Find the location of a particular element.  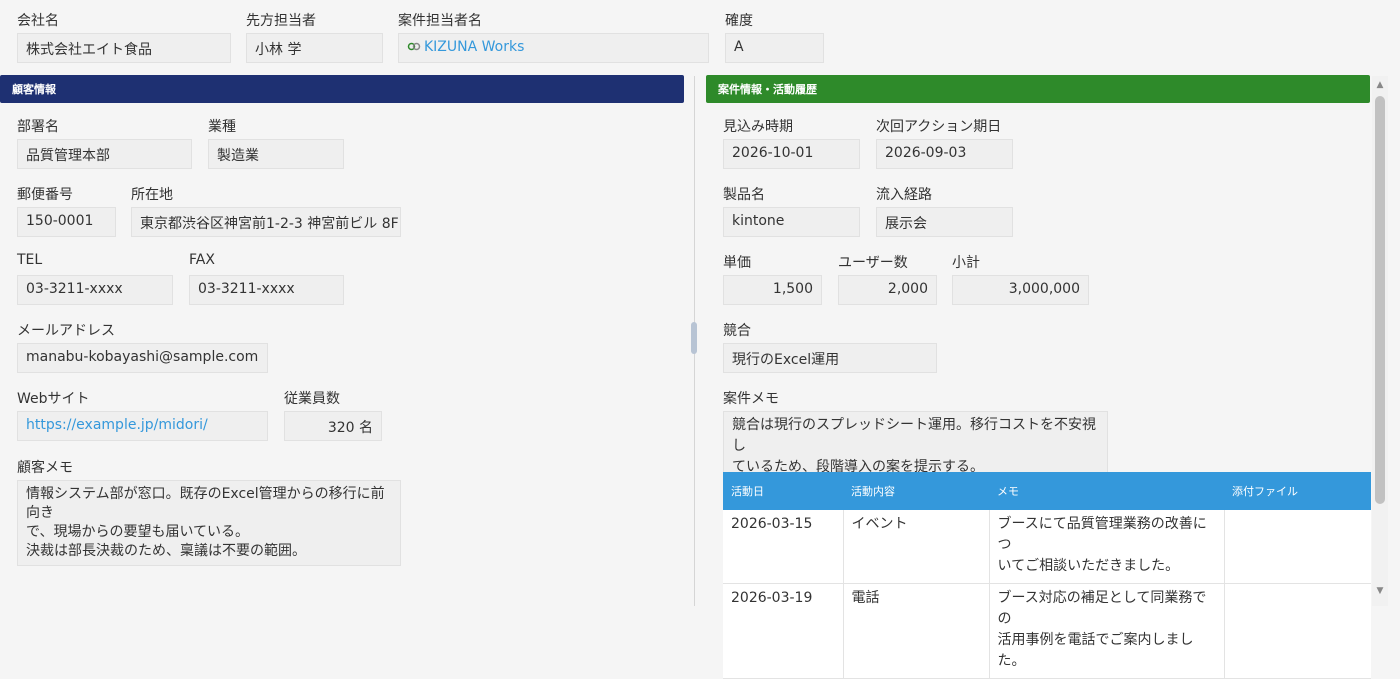

triangle-down-icon: ▼ is located at coordinates (1380, 591).